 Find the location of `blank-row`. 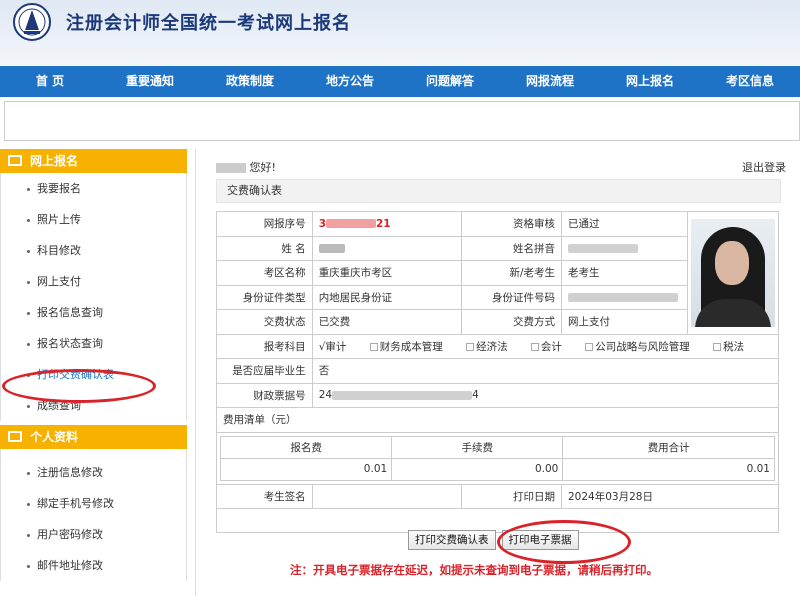

blank-row is located at coordinates (497, 520).